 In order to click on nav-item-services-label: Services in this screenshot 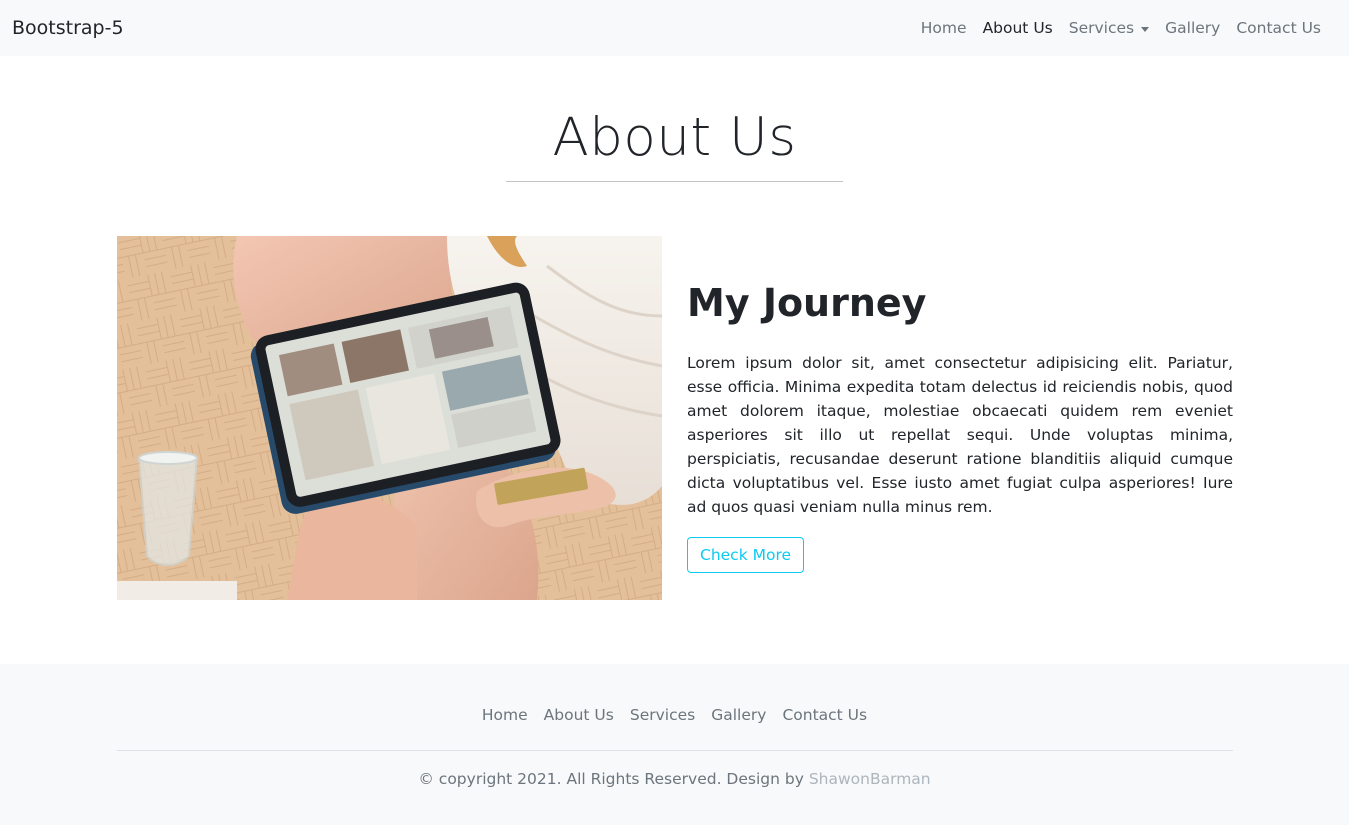, I will do `click(1101, 28)`.